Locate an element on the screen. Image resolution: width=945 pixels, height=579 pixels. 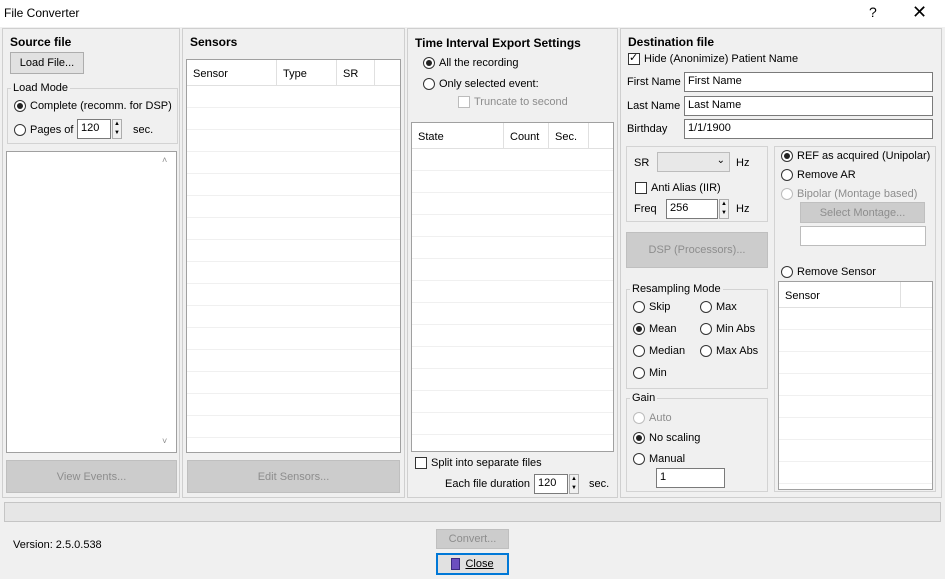
selected-event-label: Only selected event: is located at coordinates (489, 84).